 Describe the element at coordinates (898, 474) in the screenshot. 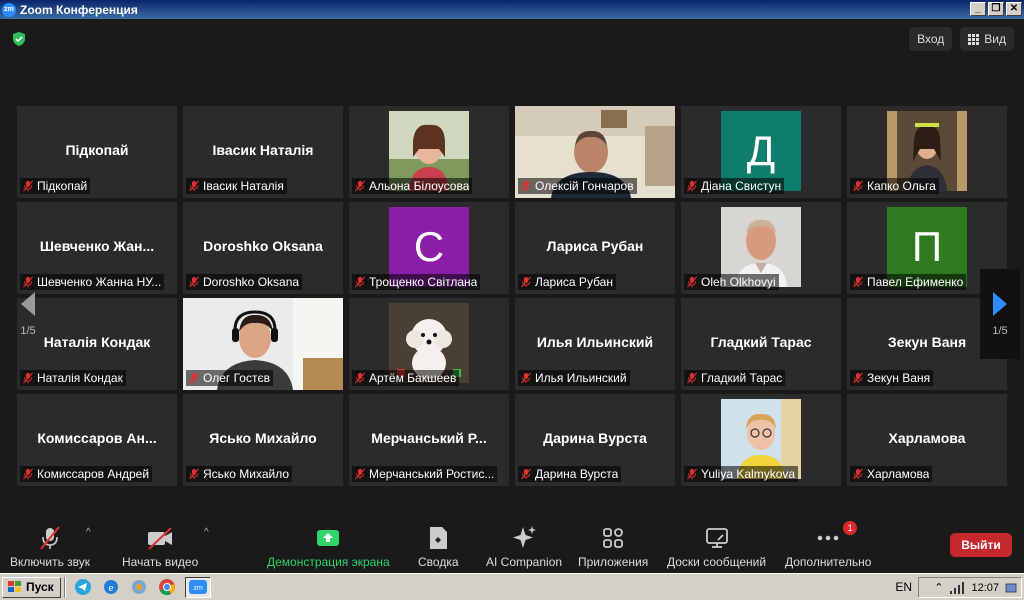

I see `participant-name: Харламова` at that location.